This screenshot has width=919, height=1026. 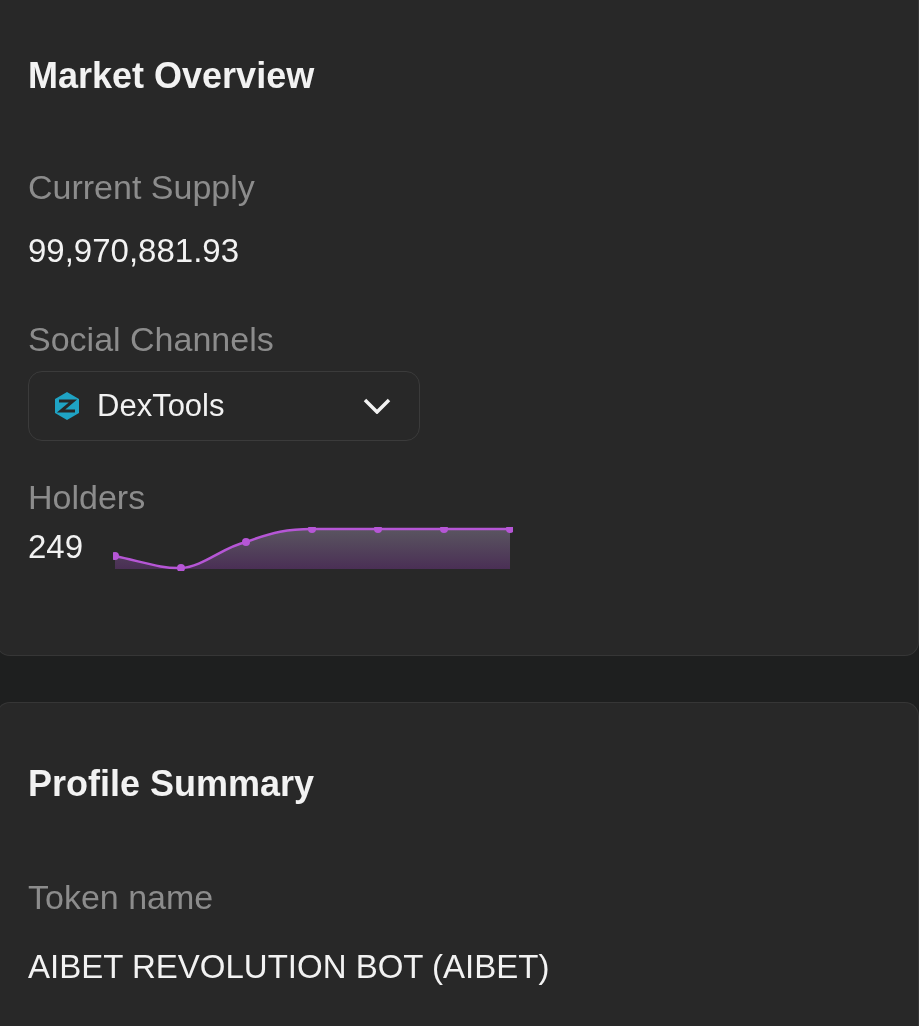 What do you see at coordinates (87, 497) in the screenshot?
I see `field-label: Holders` at bounding box center [87, 497].